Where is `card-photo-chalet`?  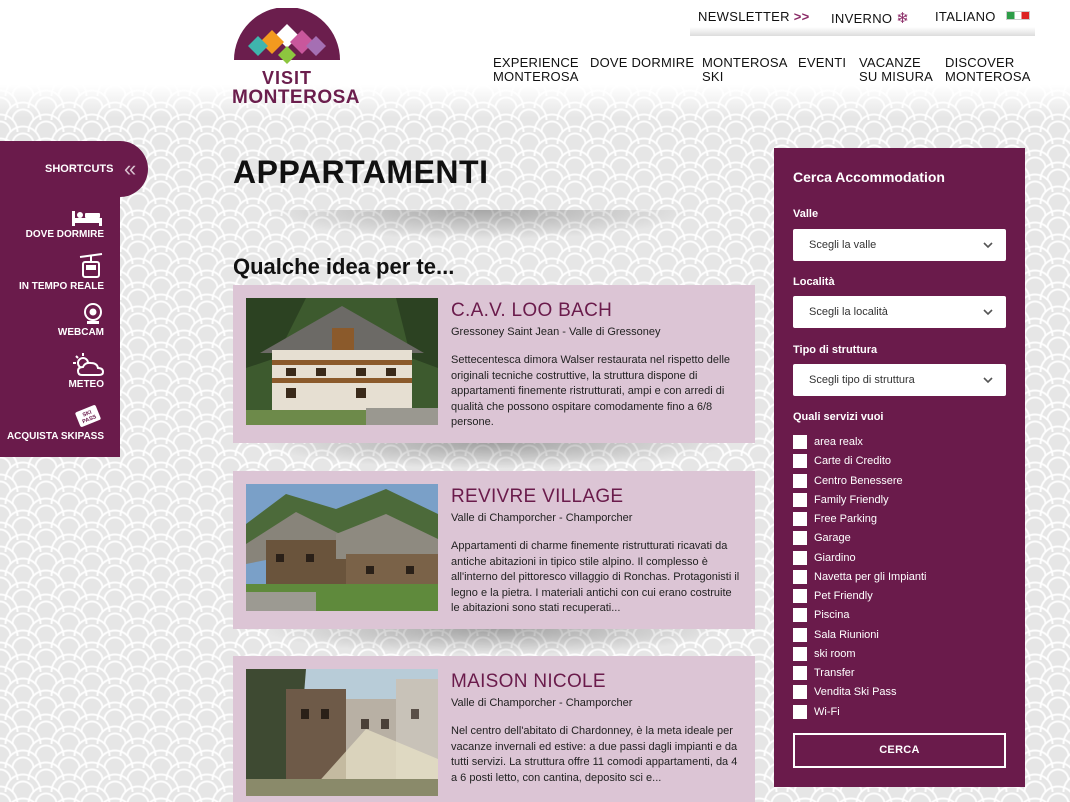 card-photo-chalet is located at coordinates (342, 361).